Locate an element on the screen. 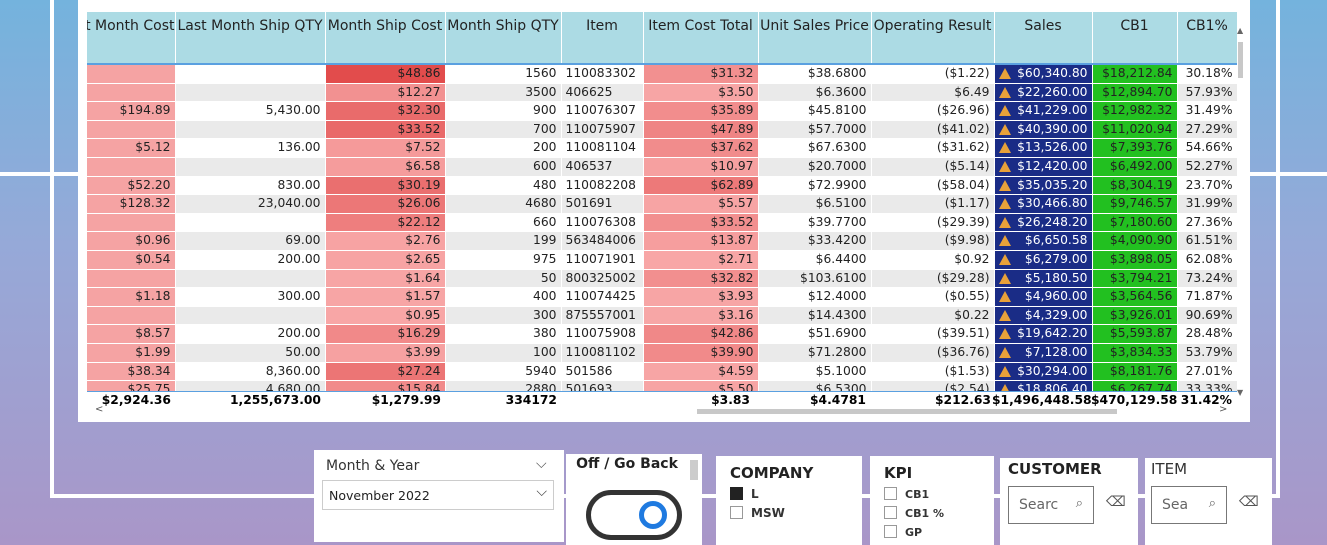 The width and height of the screenshot is (1327, 545). chevron-down-icon: ⌵ is located at coordinates (541, 464).